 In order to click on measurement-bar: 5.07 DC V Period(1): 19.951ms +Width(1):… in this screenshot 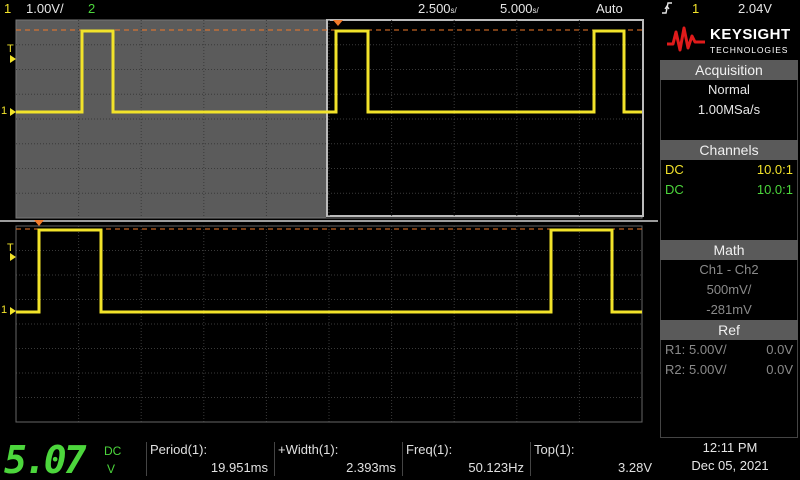, I will do `click(400, 459)`.